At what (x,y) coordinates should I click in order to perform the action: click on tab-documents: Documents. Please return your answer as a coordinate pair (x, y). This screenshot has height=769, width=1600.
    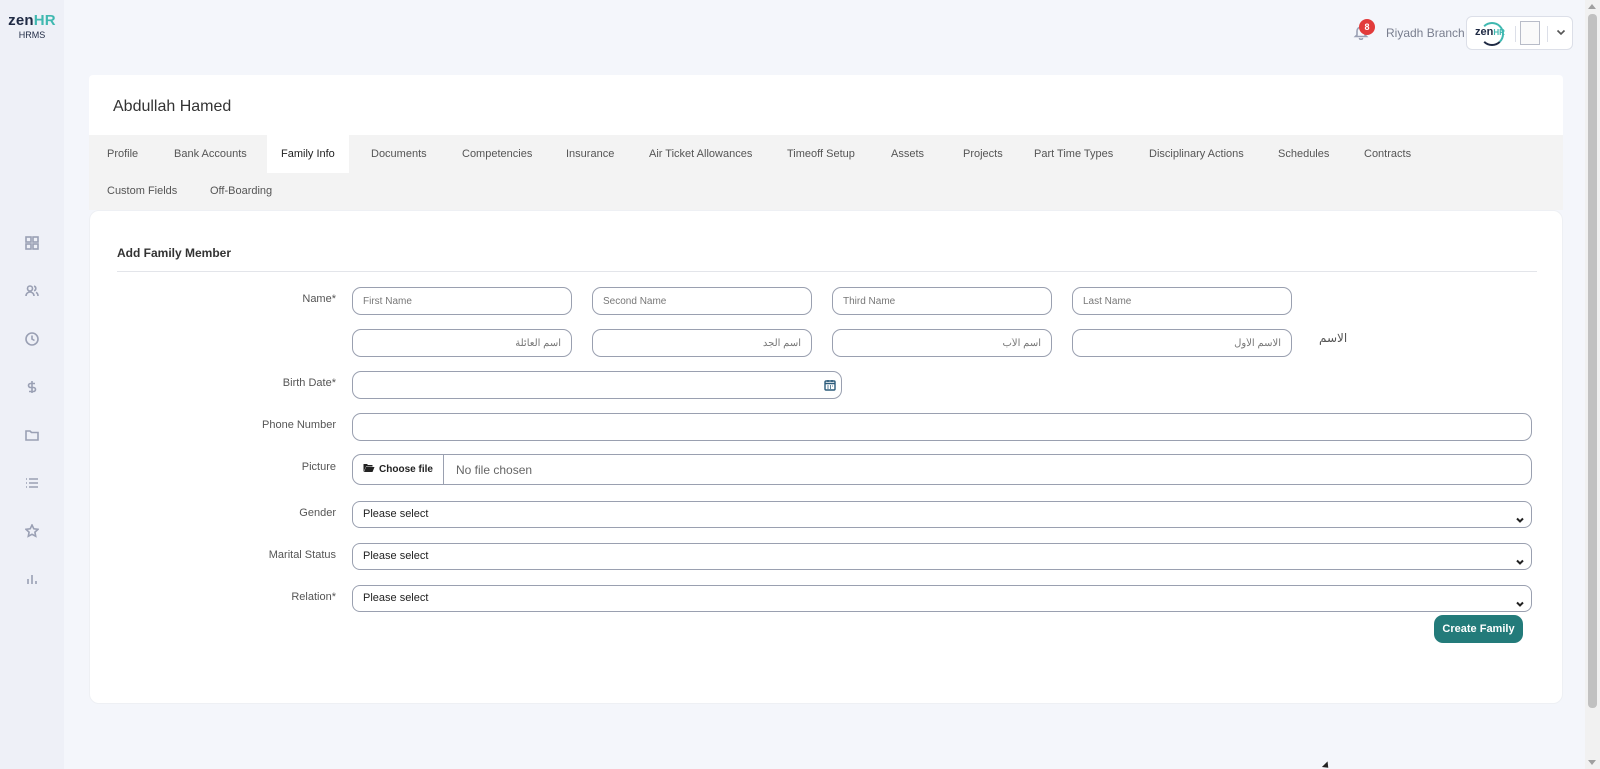
    Looking at the image, I should click on (399, 154).